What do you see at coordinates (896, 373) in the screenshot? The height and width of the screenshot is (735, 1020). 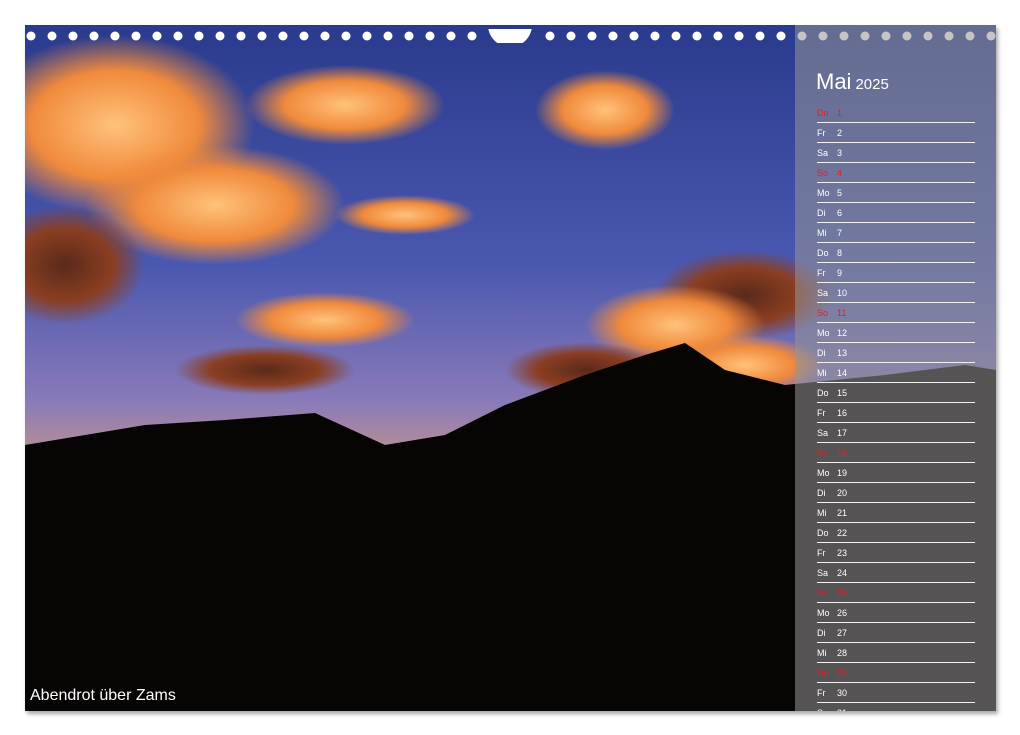 I see `calendar-day-row: Mi 14` at bounding box center [896, 373].